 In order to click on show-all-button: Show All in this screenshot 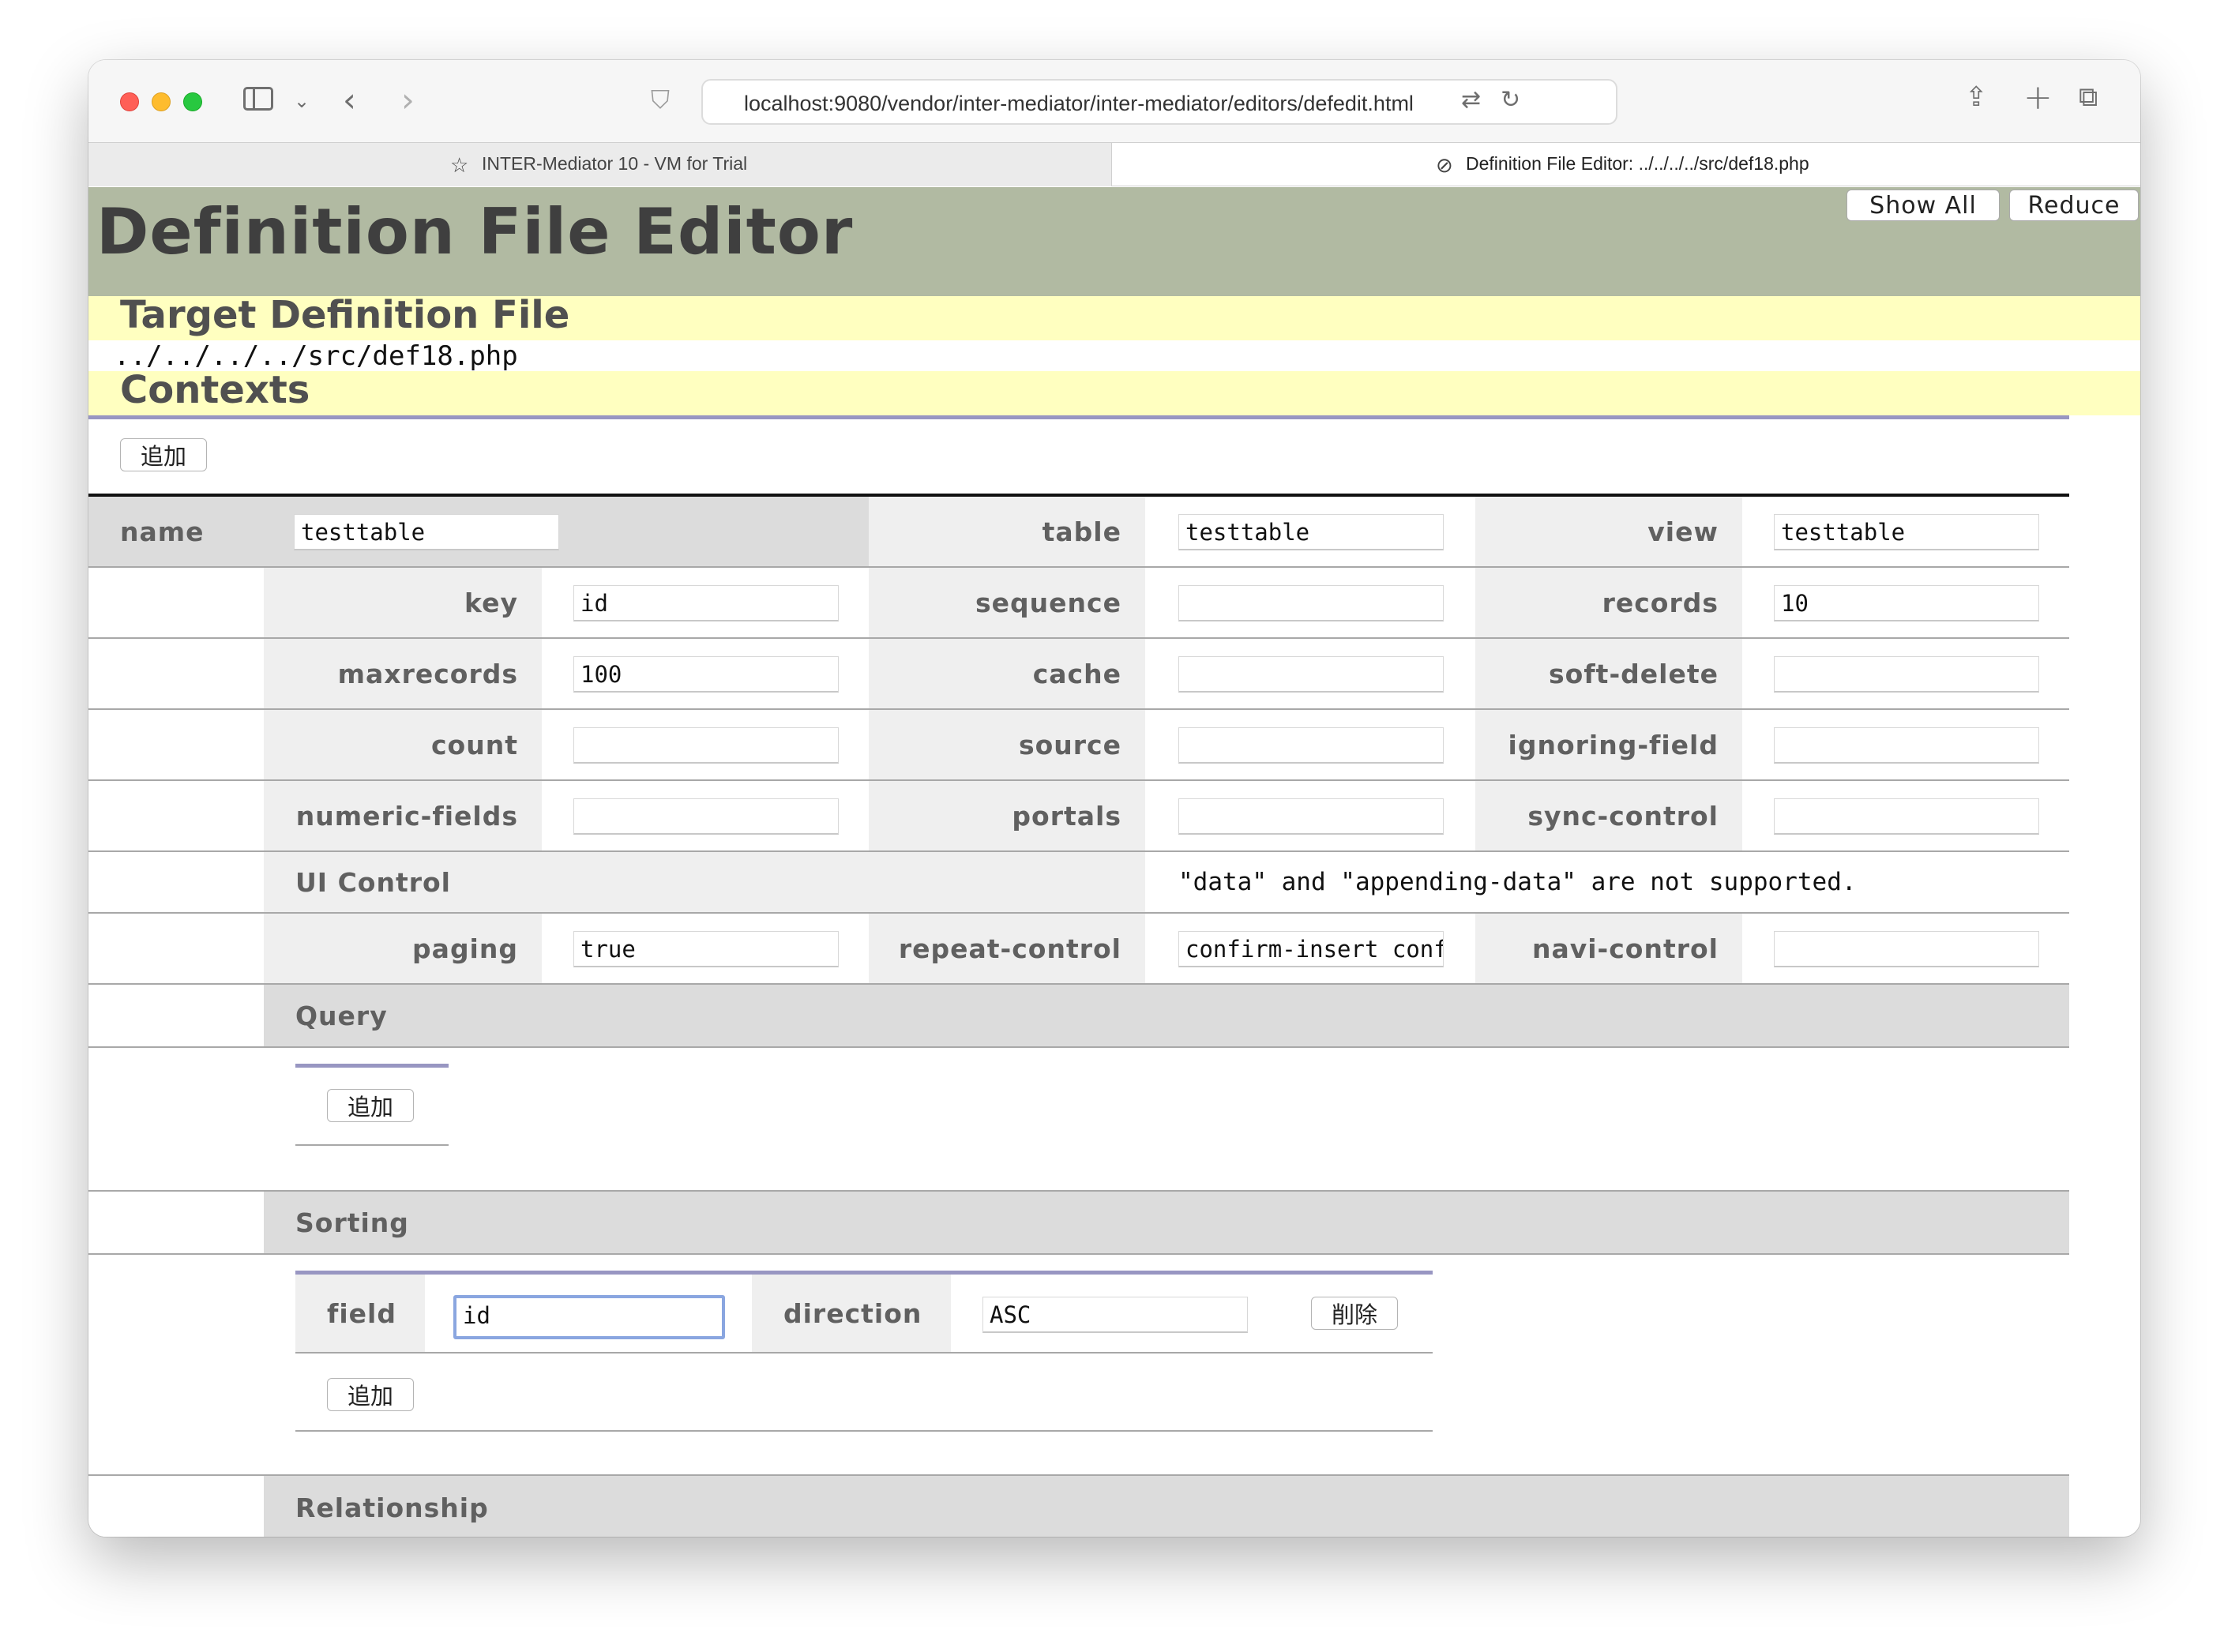, I will do `click(1923, 205)`.